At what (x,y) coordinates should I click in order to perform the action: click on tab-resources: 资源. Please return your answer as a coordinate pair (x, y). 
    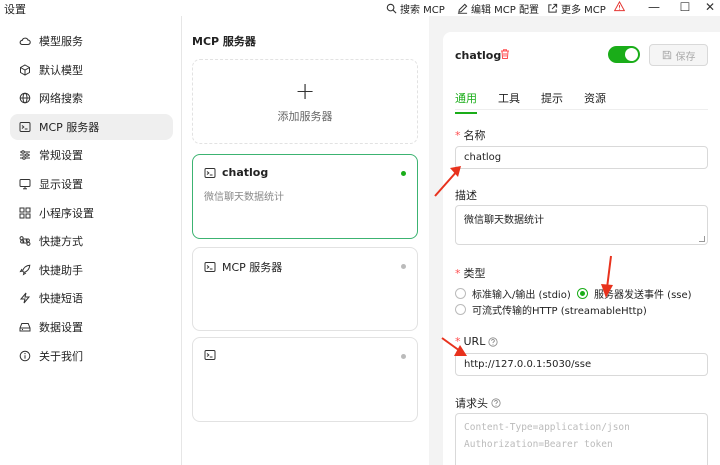
    Looking at the image, I should click on (595, 102).